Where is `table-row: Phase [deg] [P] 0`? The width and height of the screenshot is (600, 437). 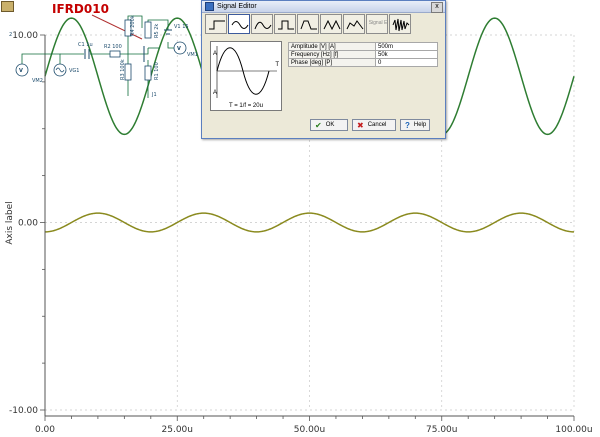 table-row: Phase [deg] [P] 0 is located at coordinates (363, 62).